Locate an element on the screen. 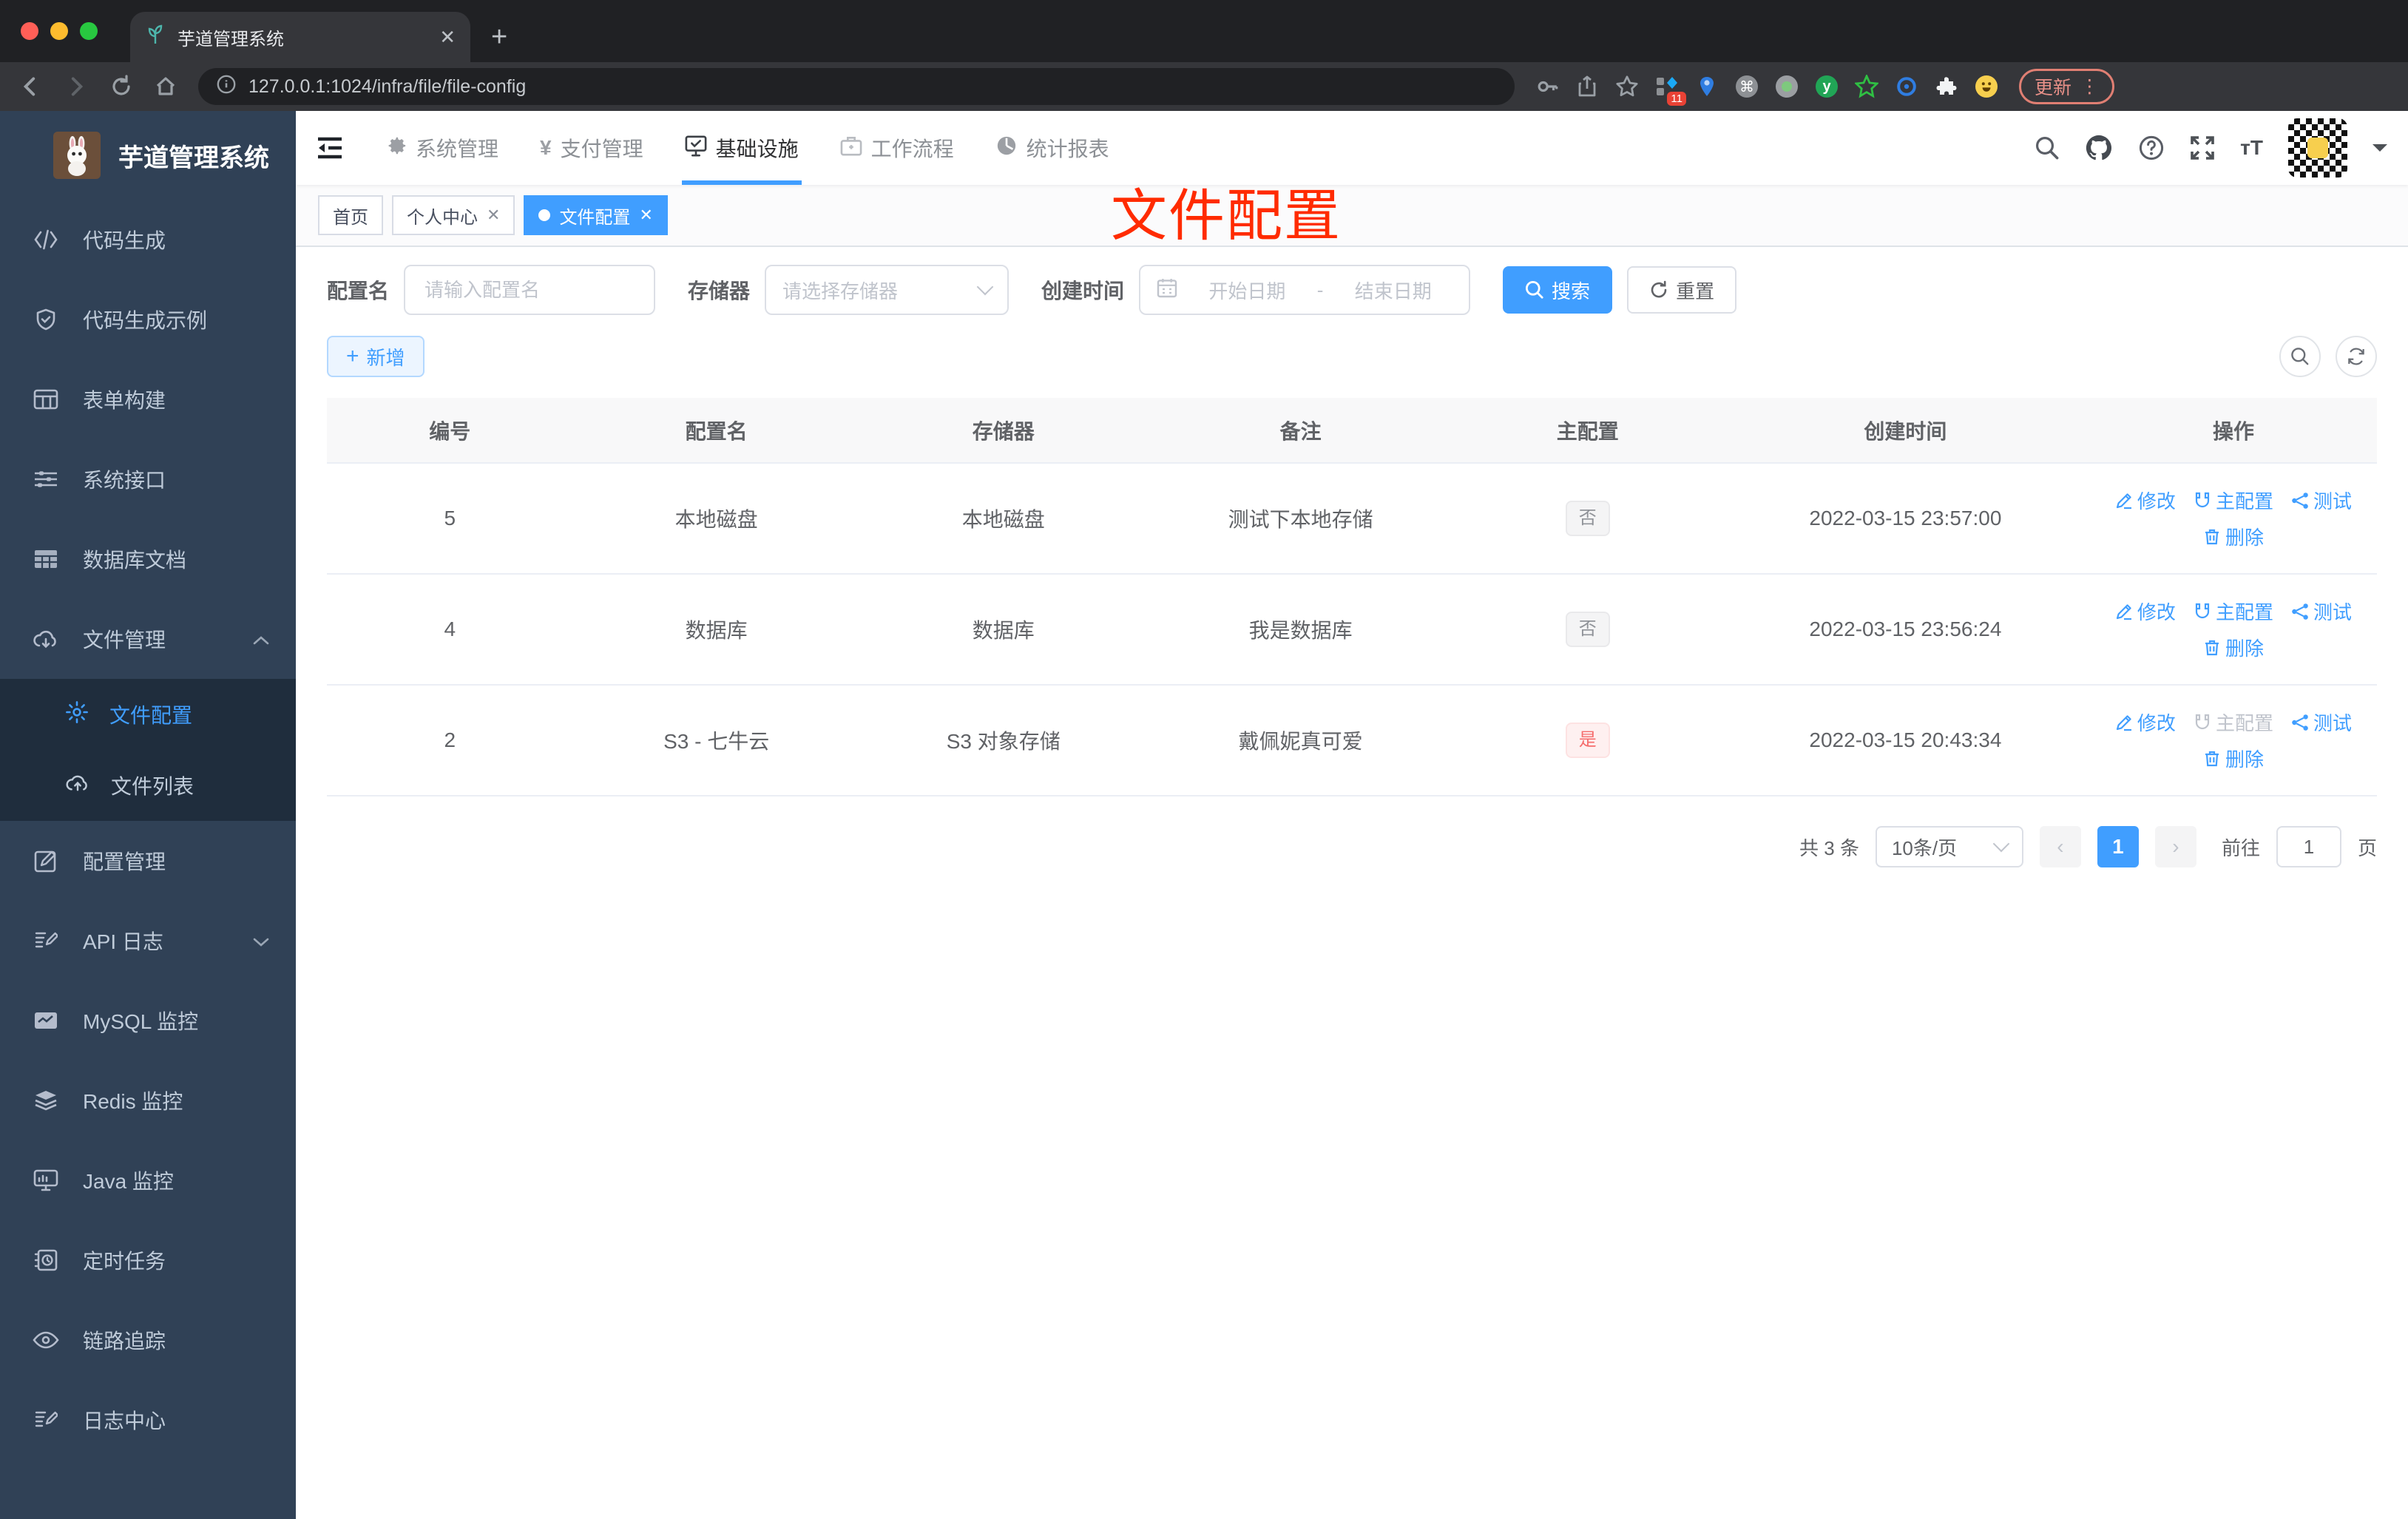  sidebar-item-cron-job: 定时任务 is located at coordinates (148, 1260).